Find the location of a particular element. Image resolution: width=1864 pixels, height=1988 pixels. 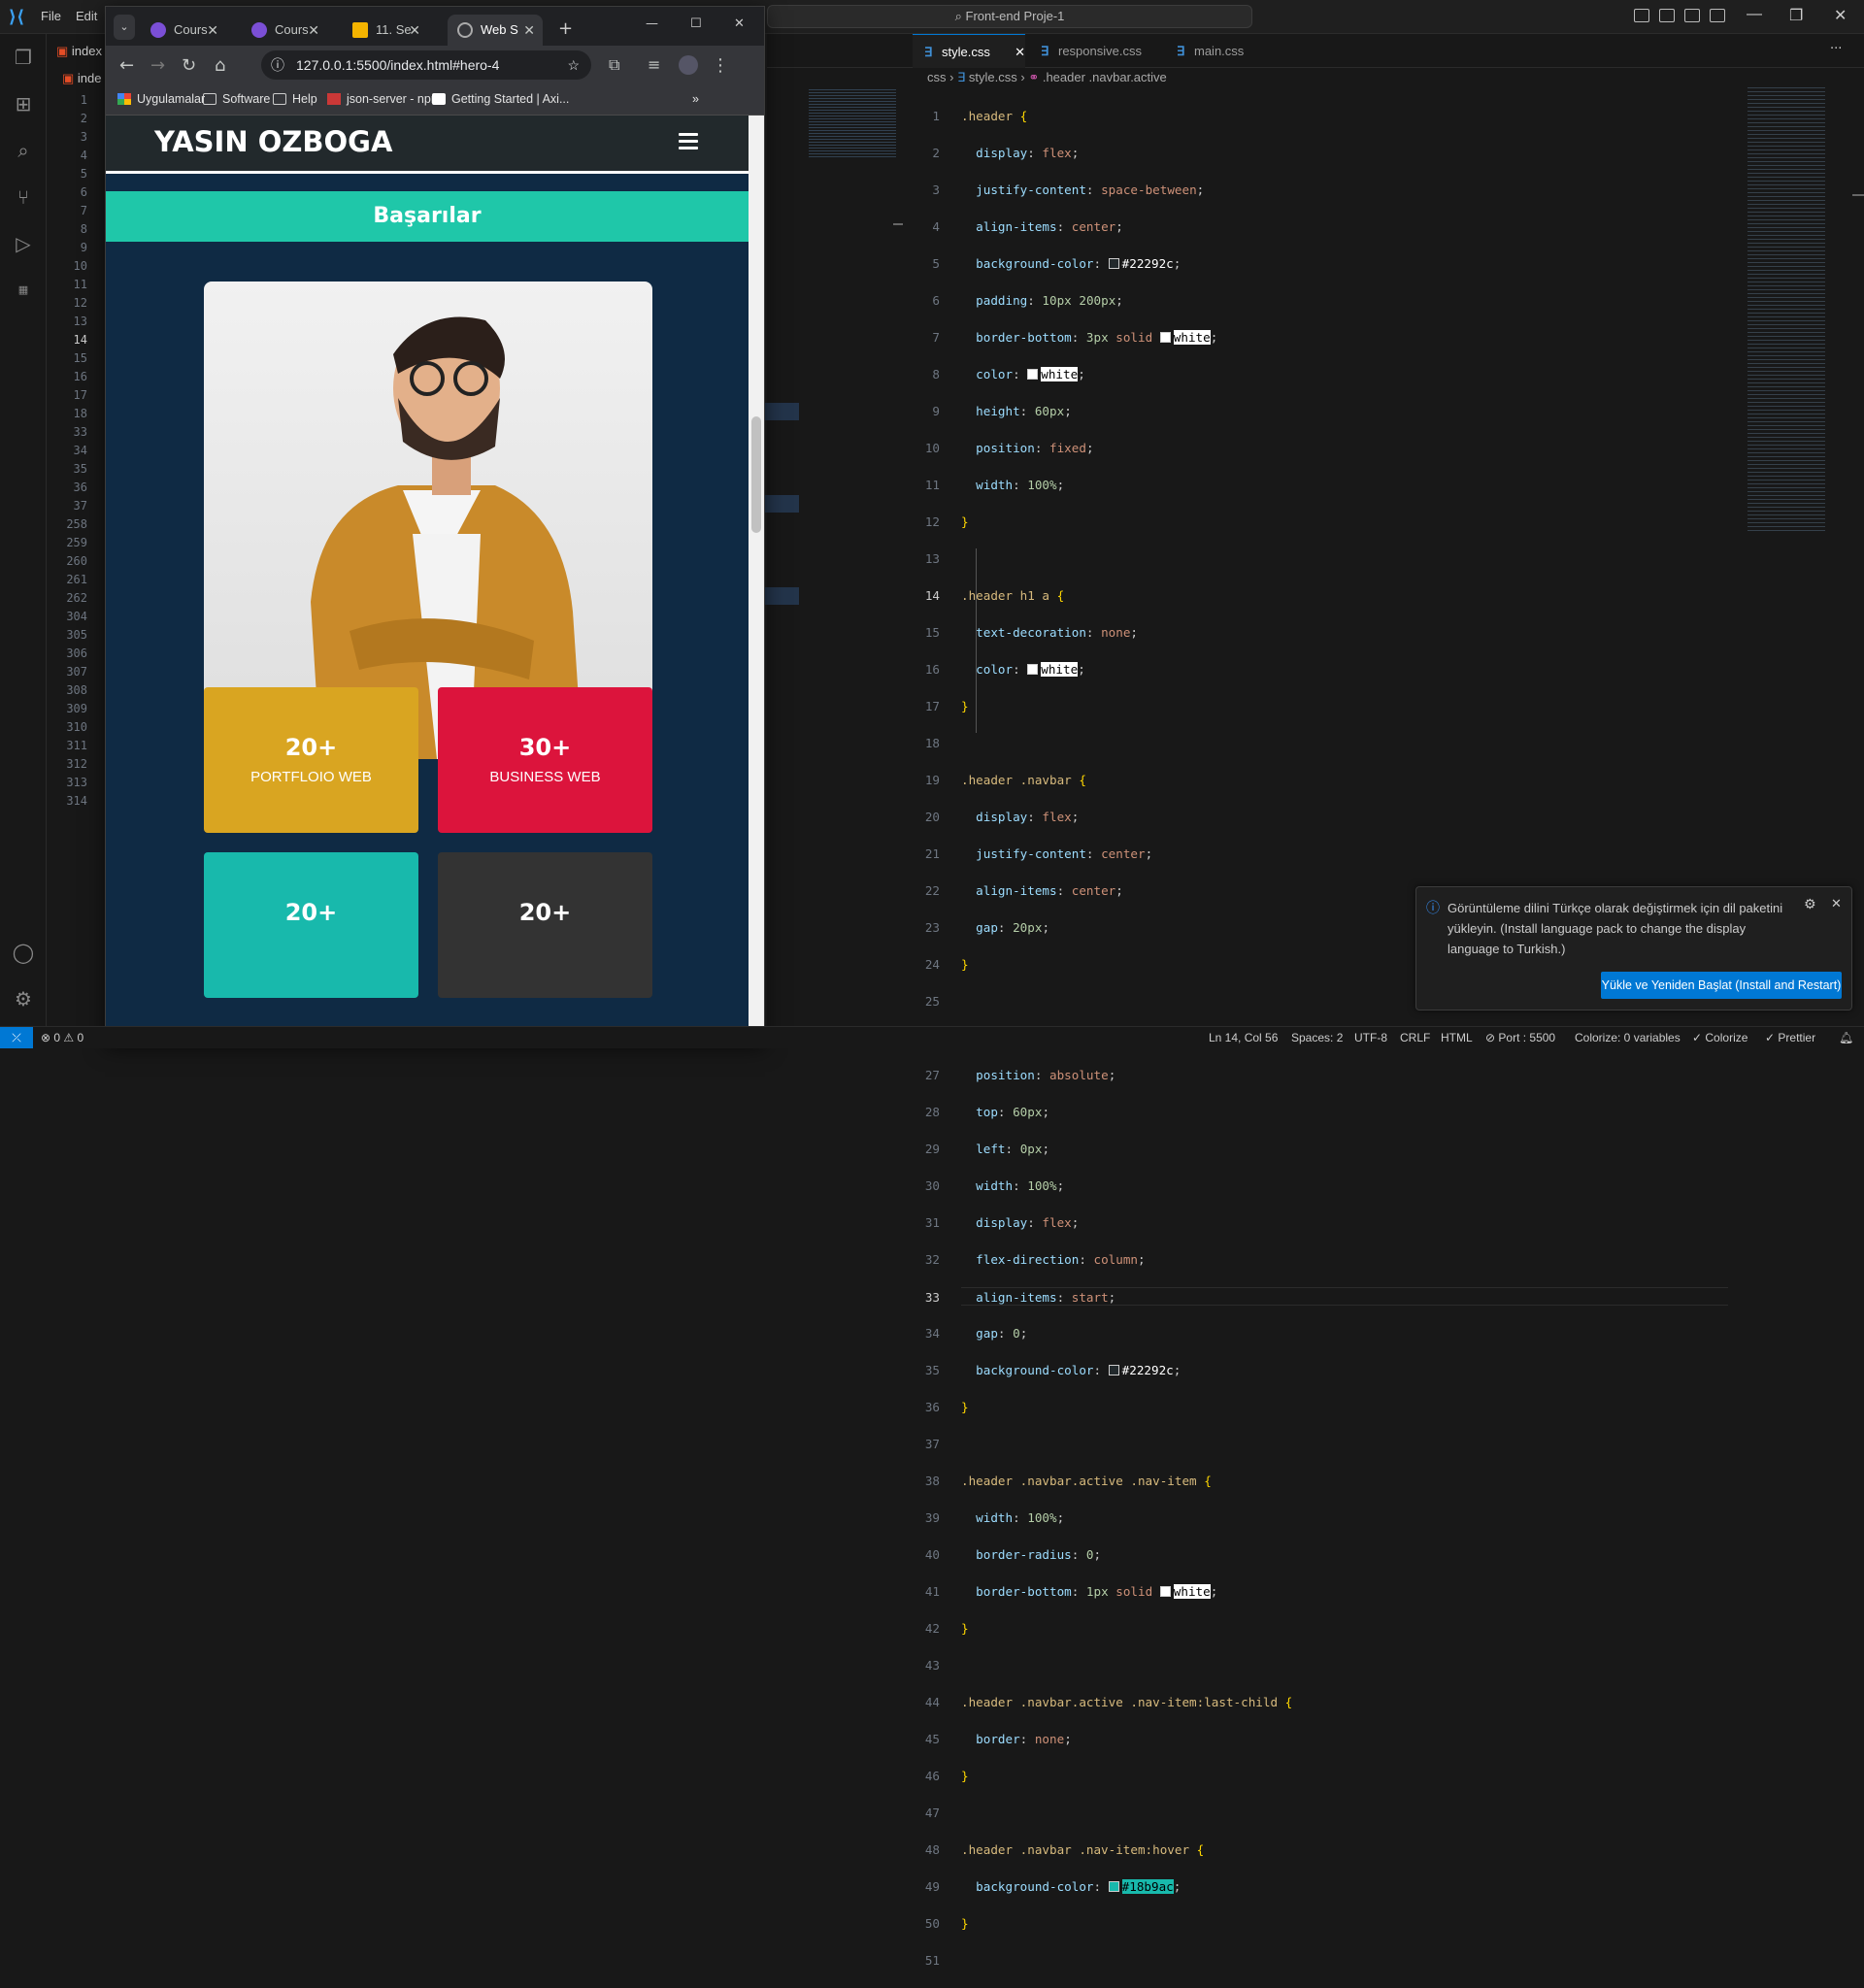

gear-icon: ⚙ is located at coordinates (1810, 905).